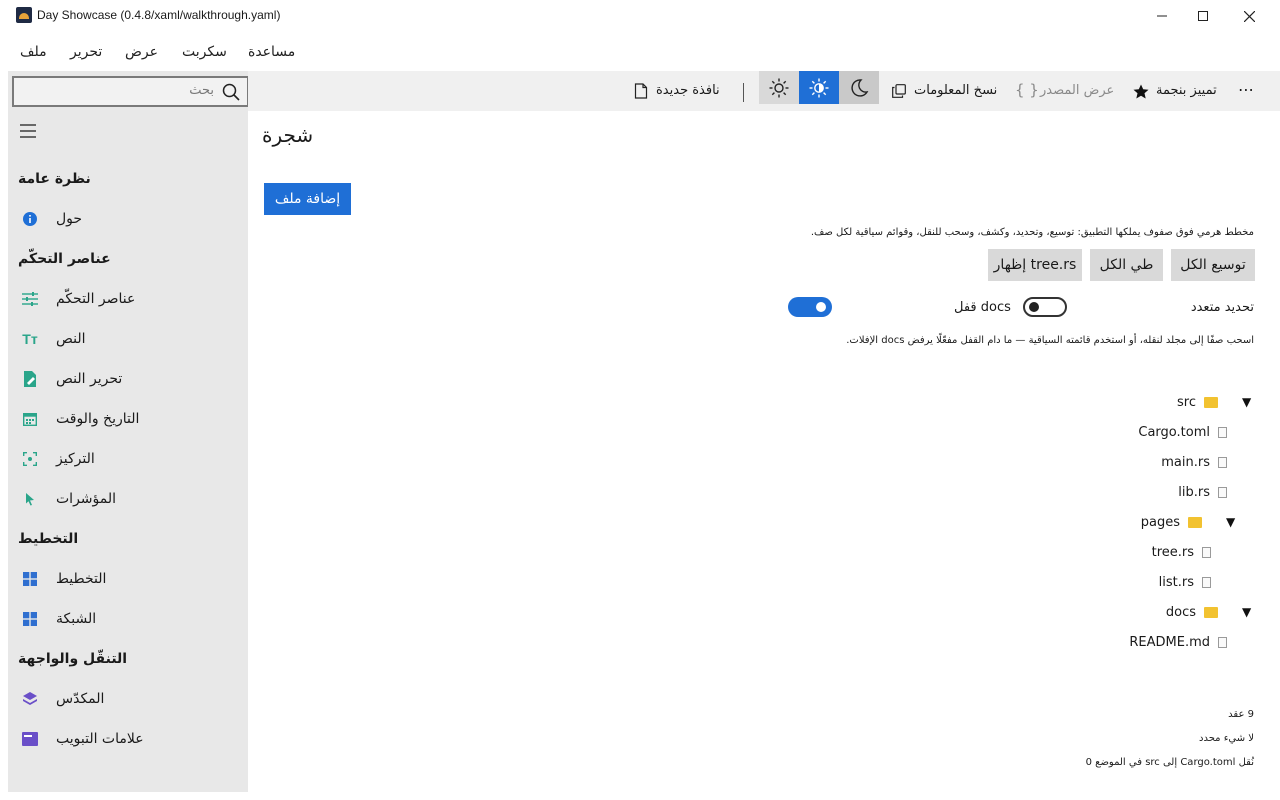 Image resolution: width=1280 pixels, height=800 pixels. I want to click on maximize-icon, so click(1203, 16).